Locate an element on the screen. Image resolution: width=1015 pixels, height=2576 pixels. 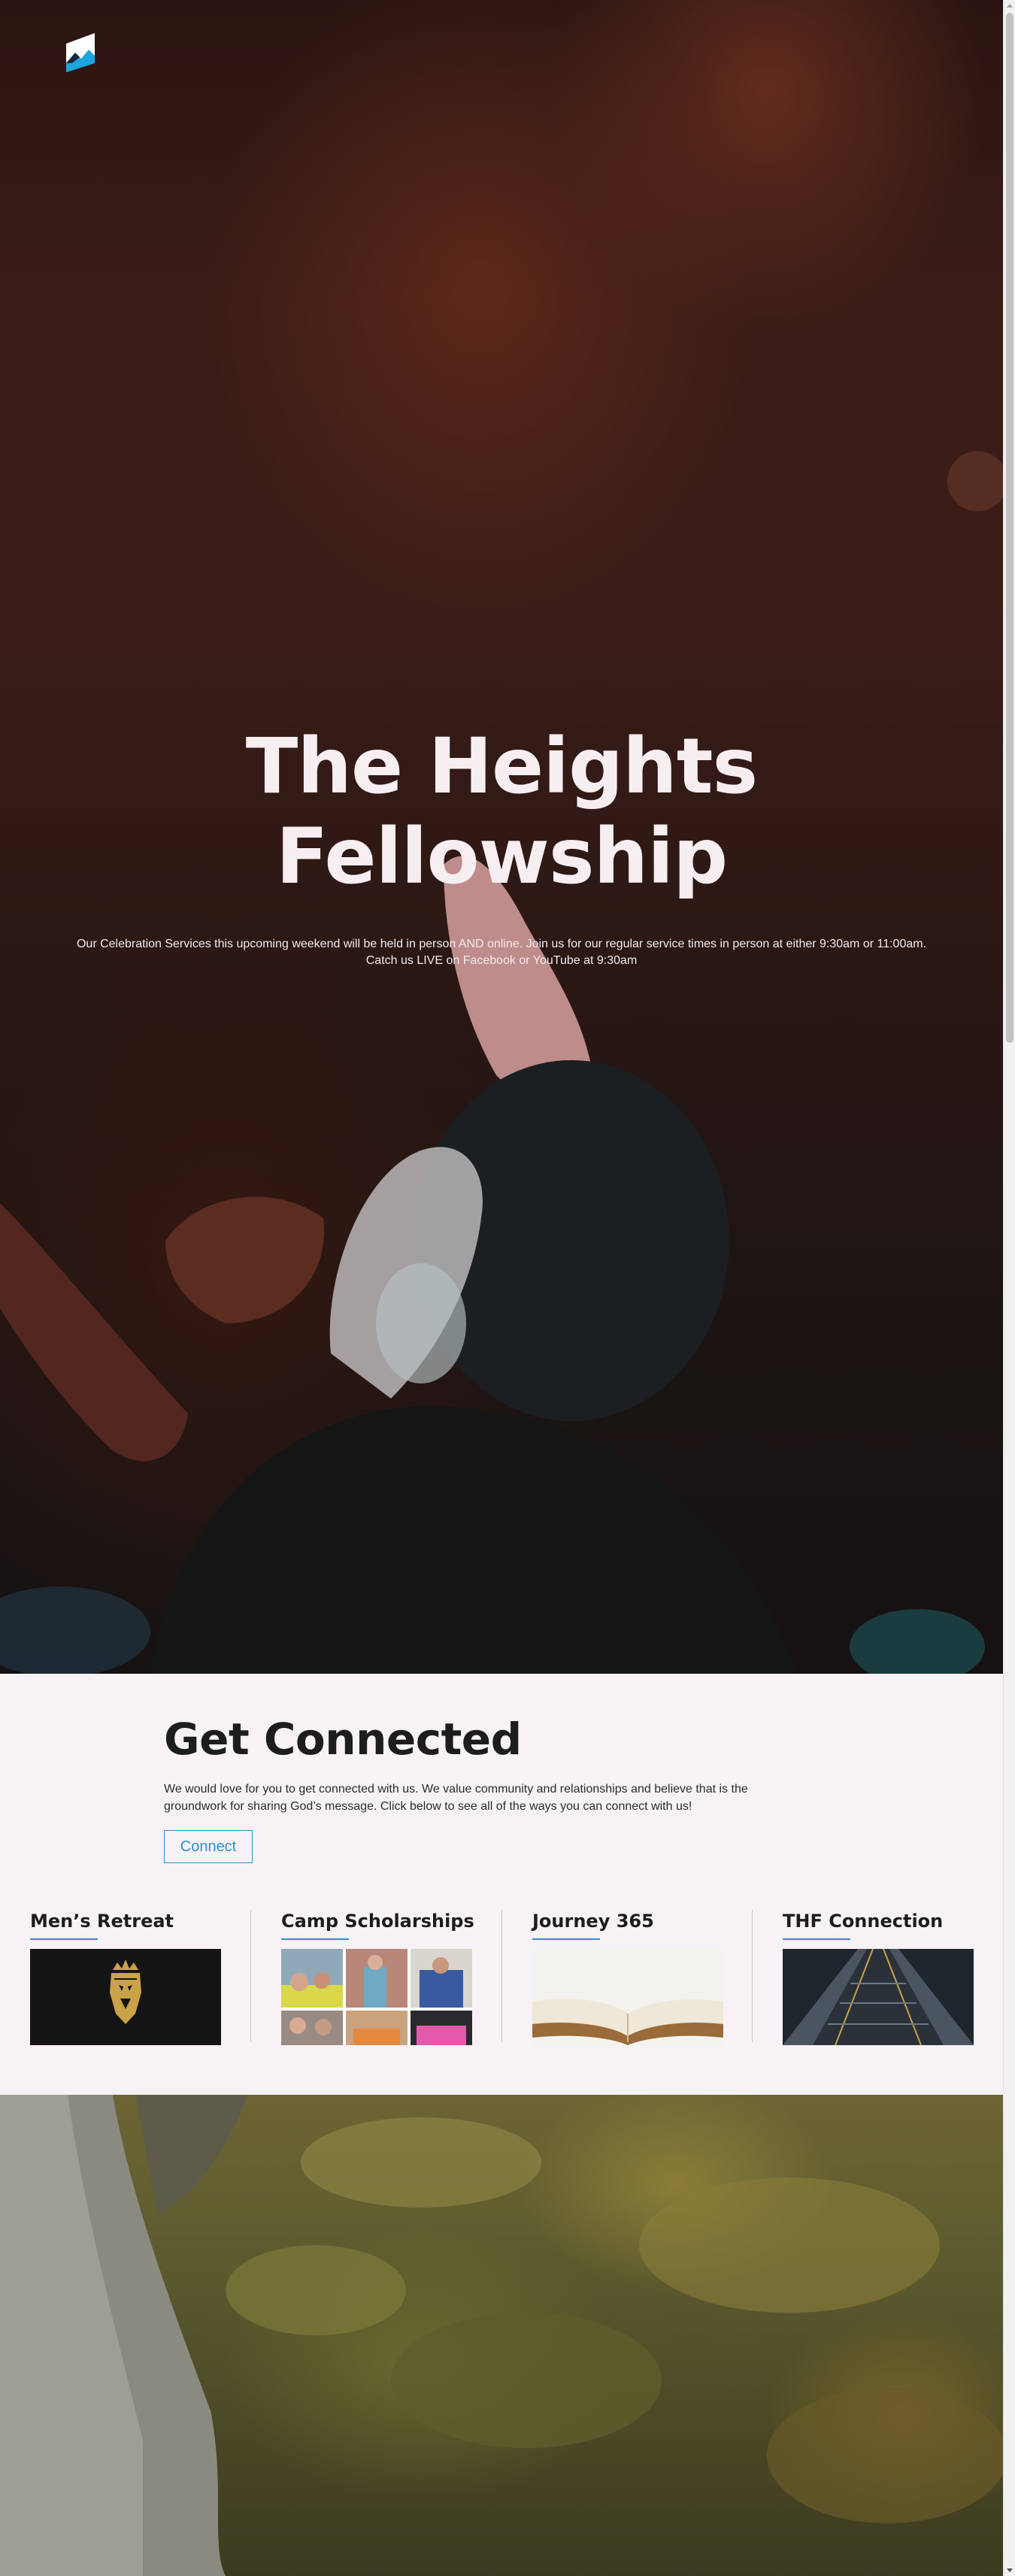
thf-connection-escalator-image is located at coordinates (878, 1997).